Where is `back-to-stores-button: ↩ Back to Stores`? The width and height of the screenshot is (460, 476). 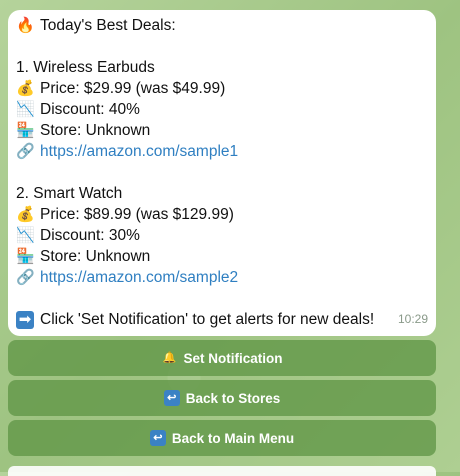 back-to-stores-button: ↩ Back to Stores is located at coordinates (222, 398).